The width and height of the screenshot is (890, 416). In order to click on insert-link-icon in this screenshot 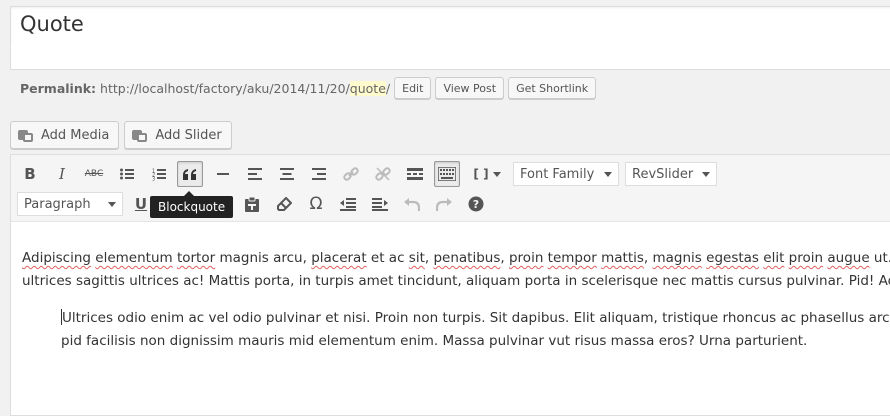, I will do `click(351, 174)`.